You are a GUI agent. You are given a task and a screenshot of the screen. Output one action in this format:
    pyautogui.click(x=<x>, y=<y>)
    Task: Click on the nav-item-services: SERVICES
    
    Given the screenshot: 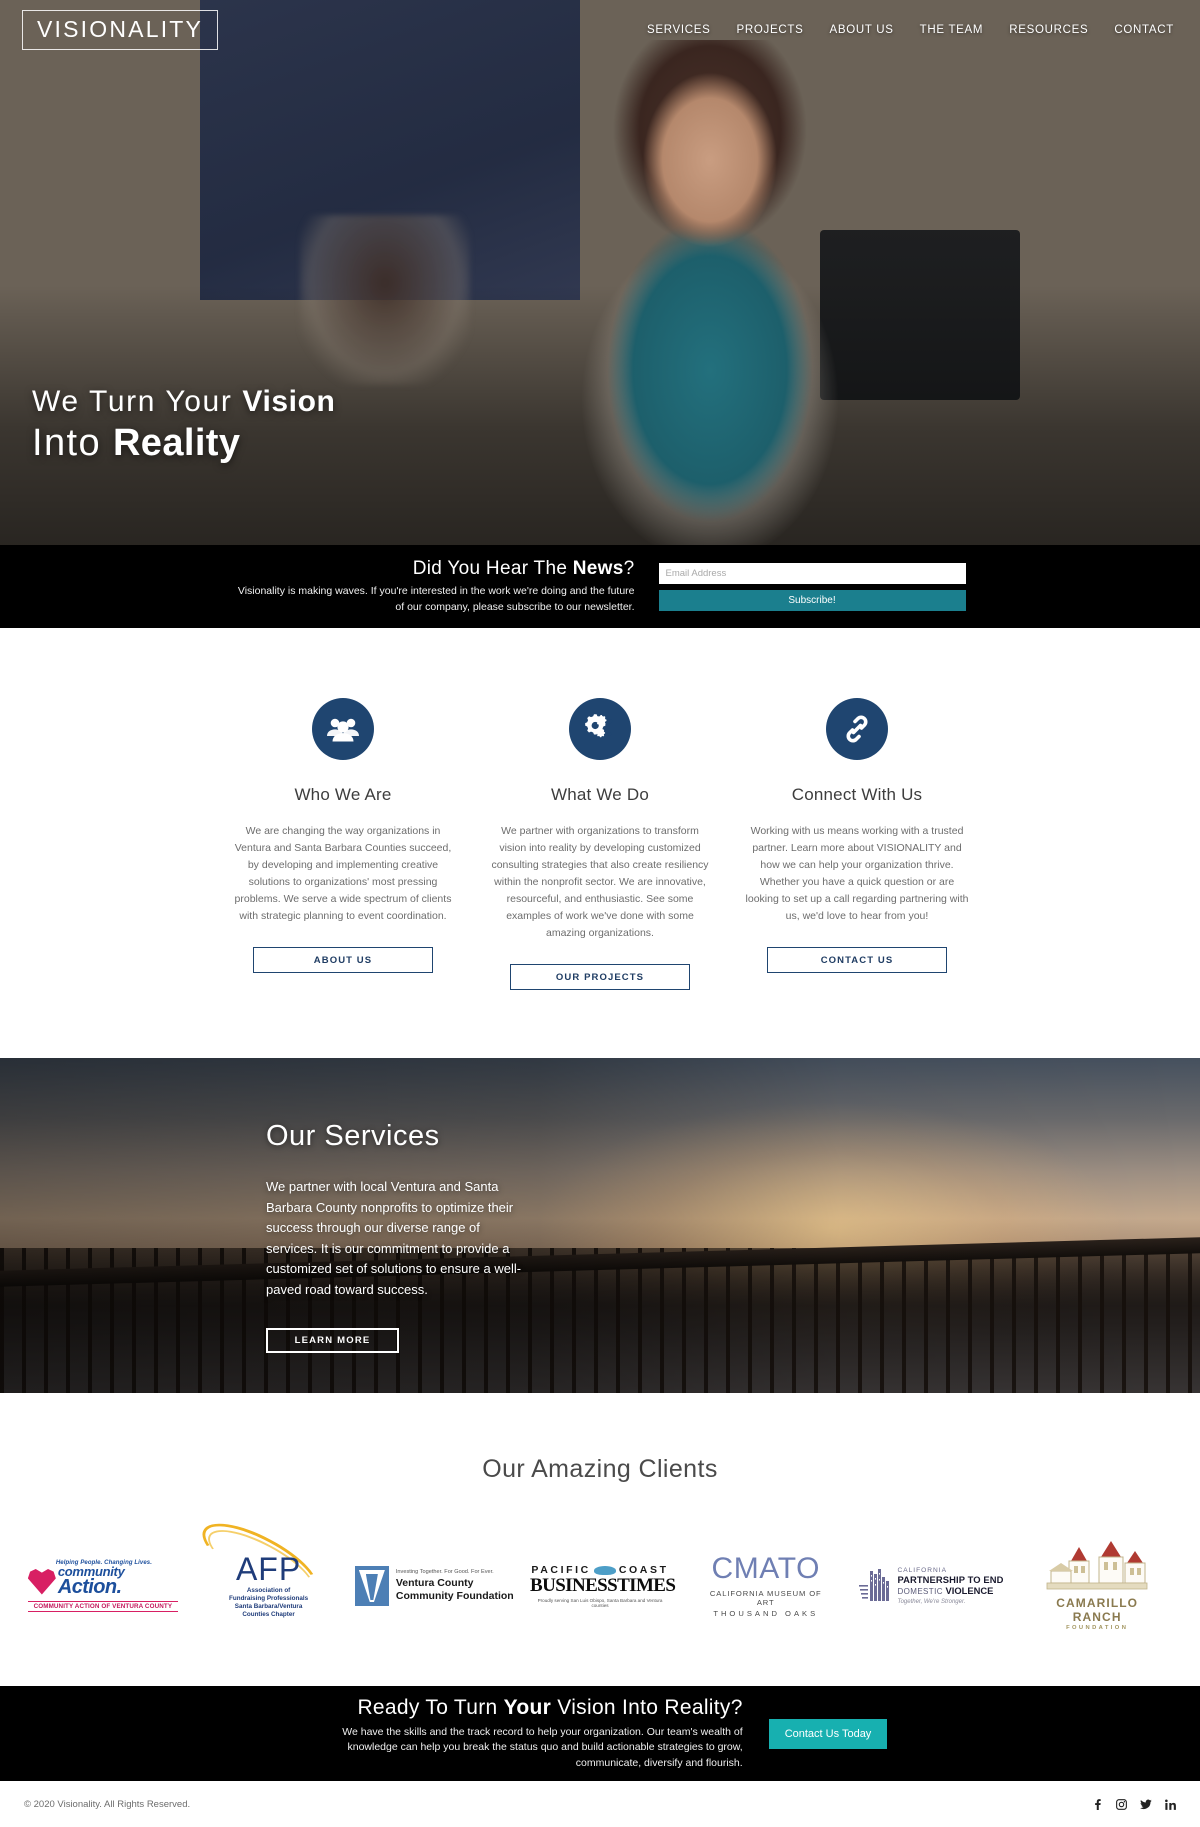 What is the action you would take?
    pyautogui.click(x=679, y=30)
    